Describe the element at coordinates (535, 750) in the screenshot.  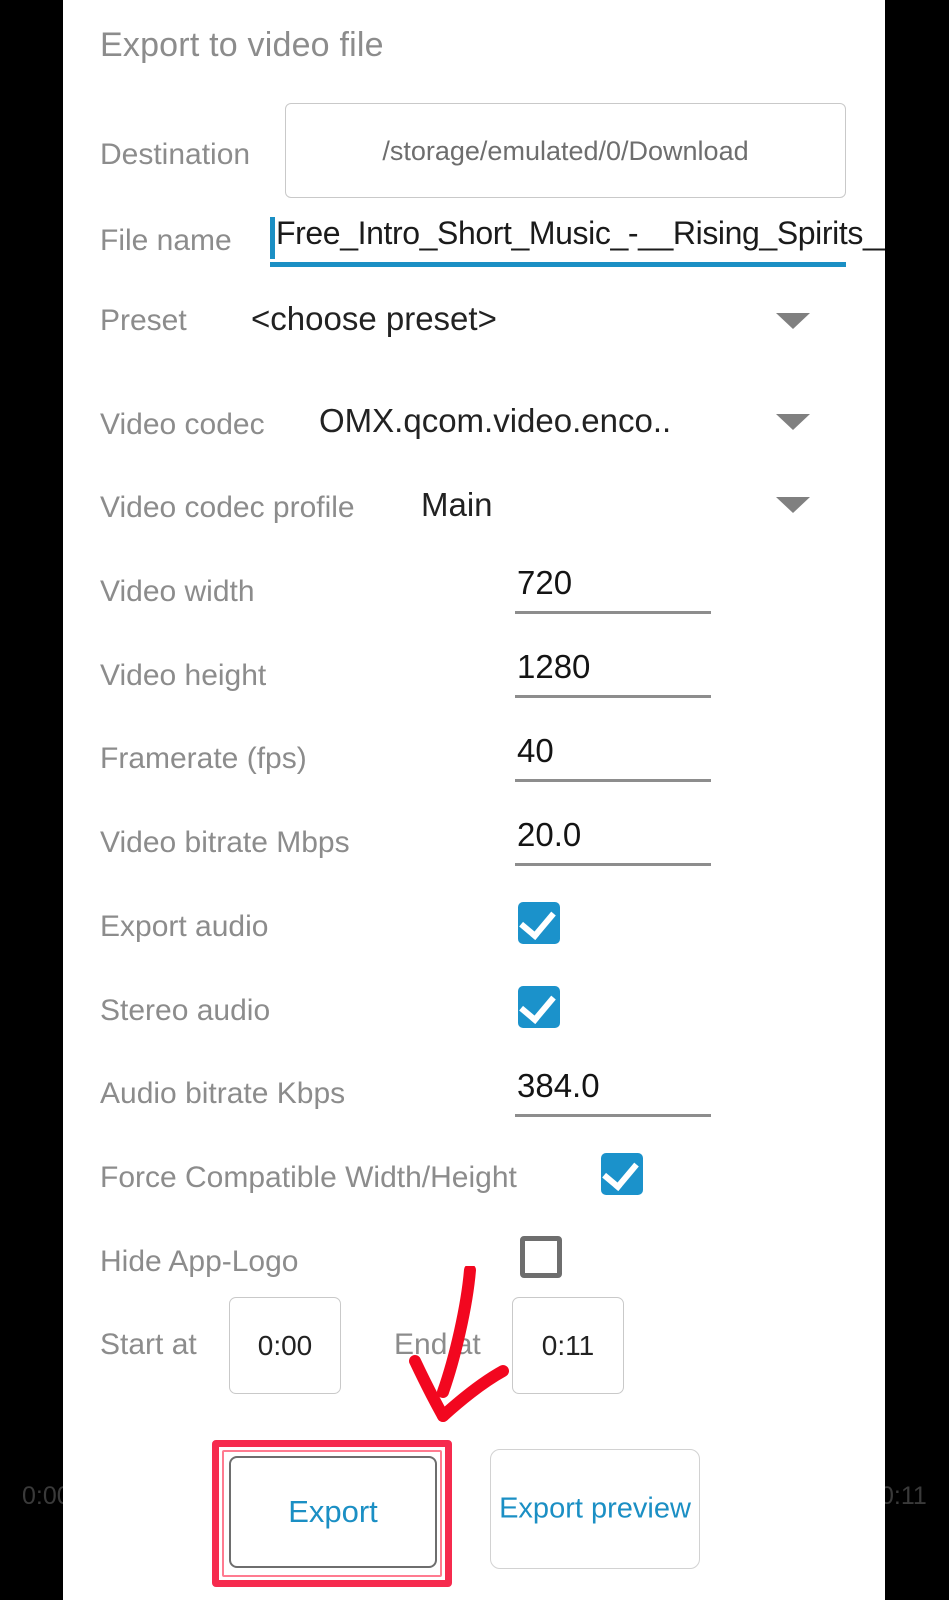
I see `framerate-value: 40` at that location.